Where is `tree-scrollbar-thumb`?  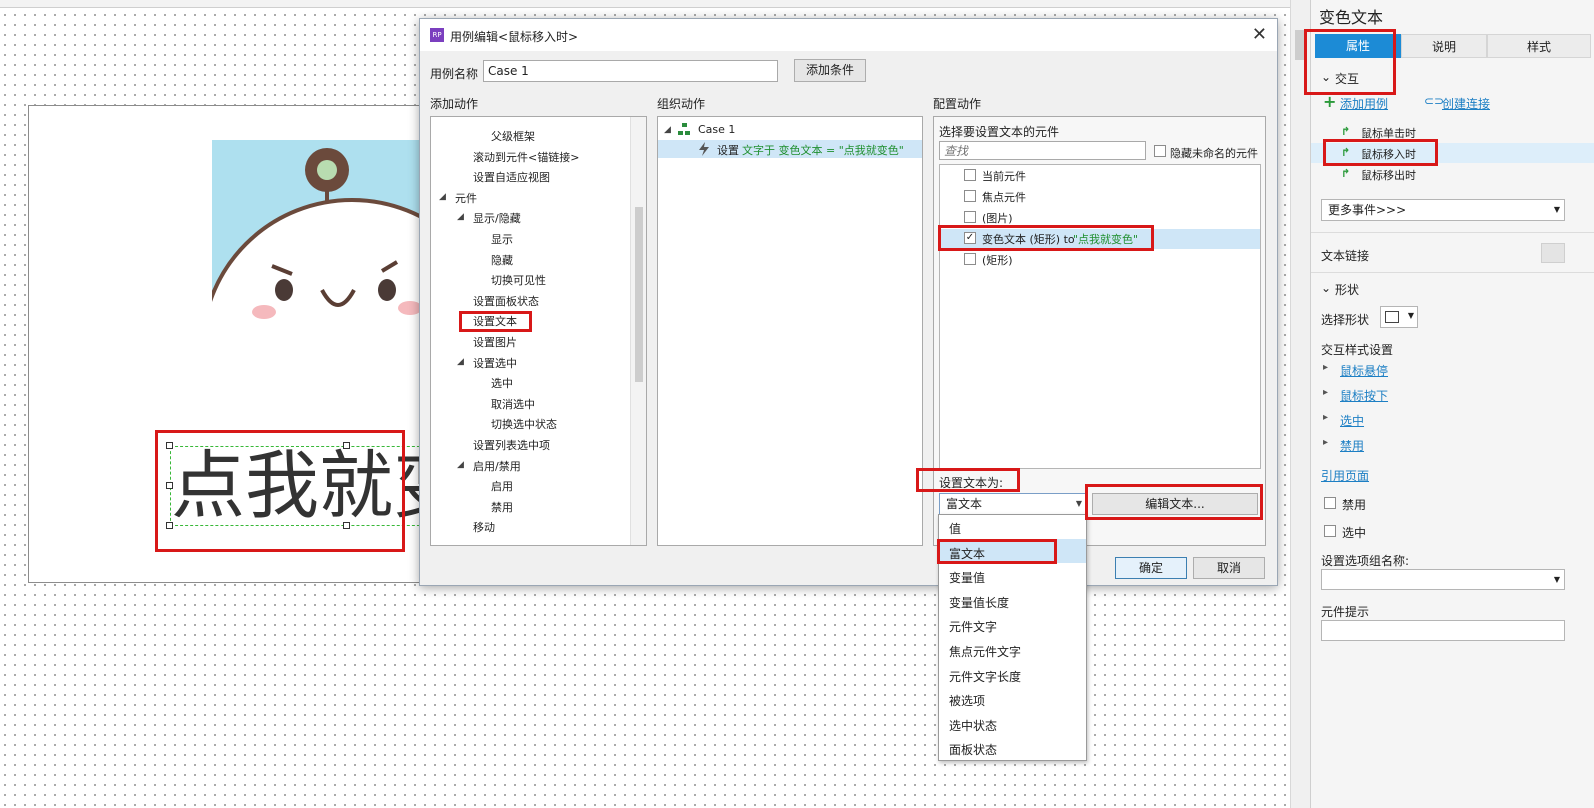
tree-scrollbar-thumb is located at coordinates (639, 294).